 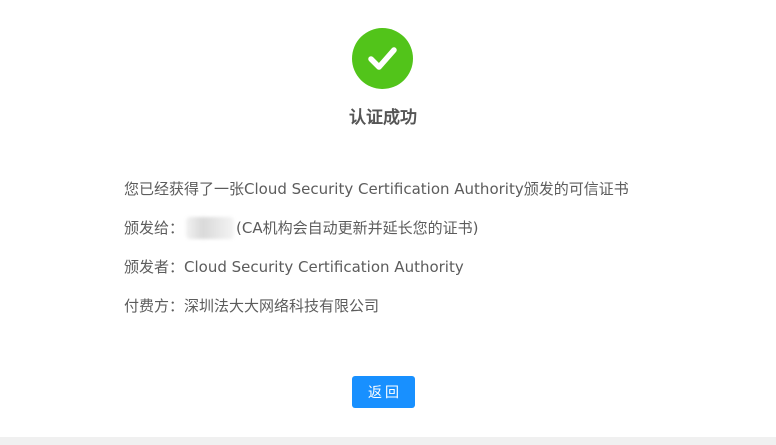 I want to click on payer-value: 深圳法大大网络科技有限公司, so click(x=282, y=305).